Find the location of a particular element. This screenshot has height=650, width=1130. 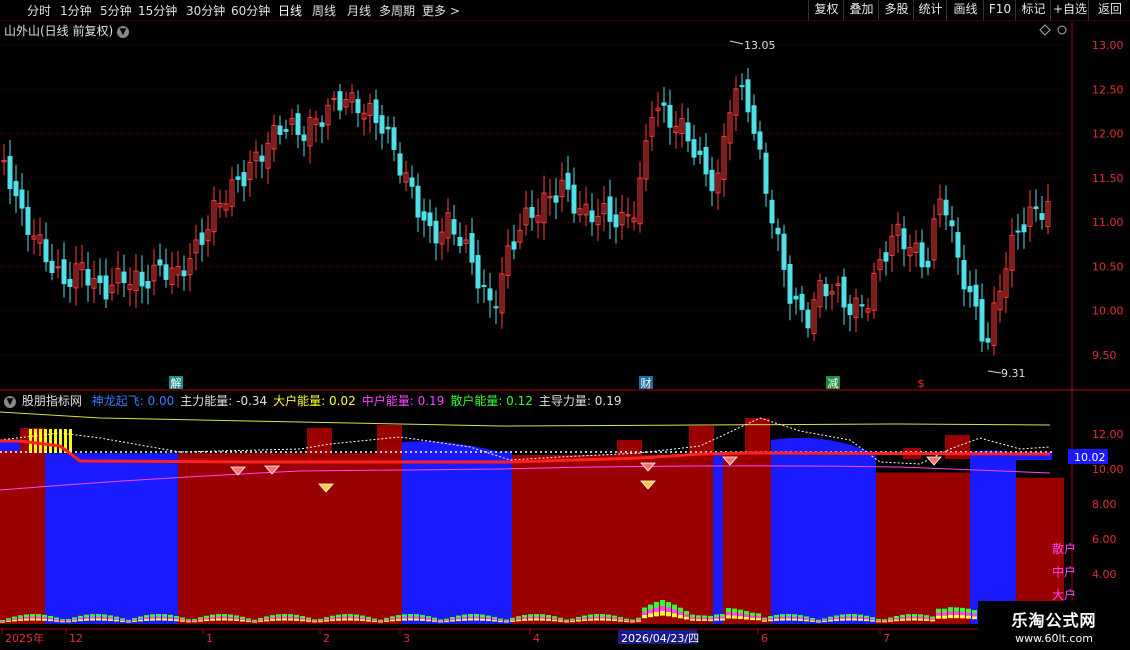

event-marker-bg is located at coordinates (176, 382).